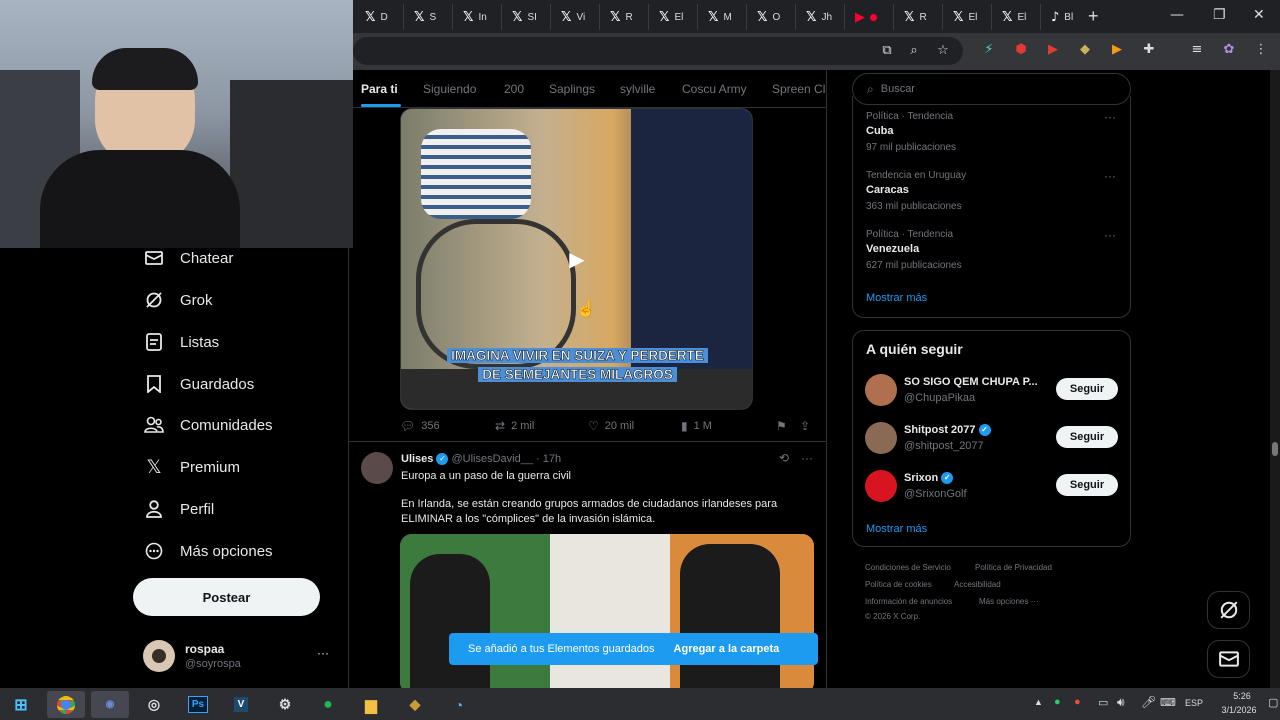 The image size is (1280, 720). Describe the element at coordinates (807, 458) in the screenshot. I see `tweet-more-icon: ···` at that location.